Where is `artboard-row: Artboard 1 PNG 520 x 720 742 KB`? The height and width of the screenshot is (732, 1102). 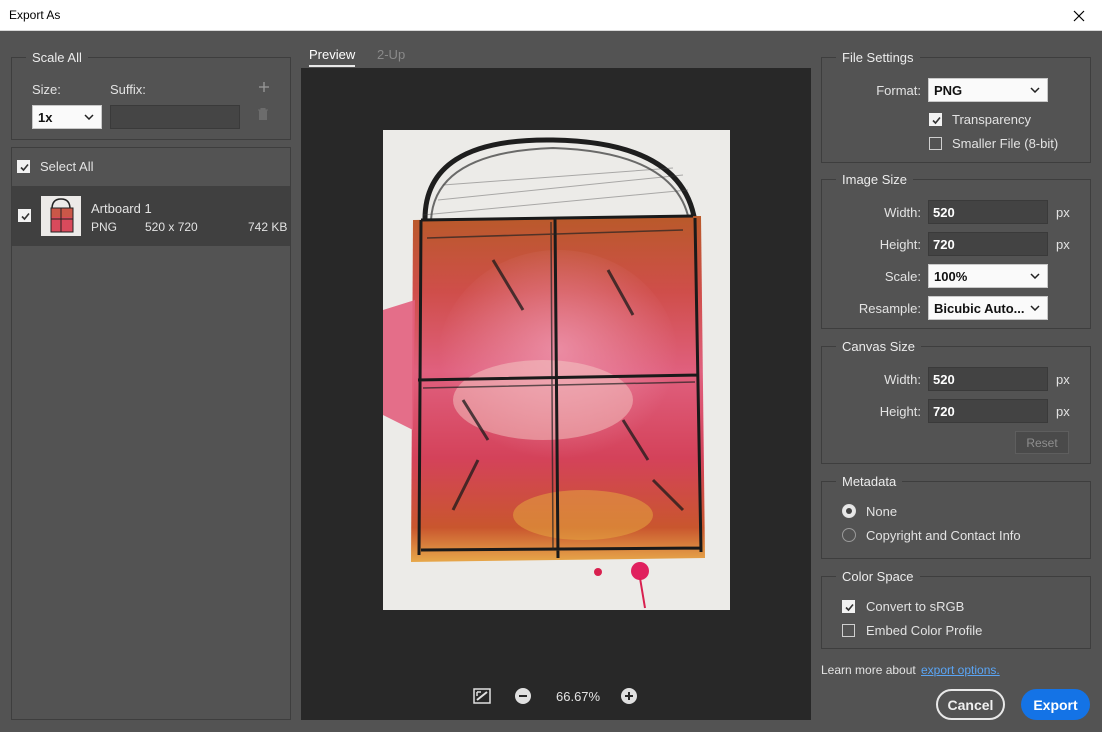 artboard-row: Artboard 1 PNG 520 x 720 742 KB is located at coordinates (151, 216).